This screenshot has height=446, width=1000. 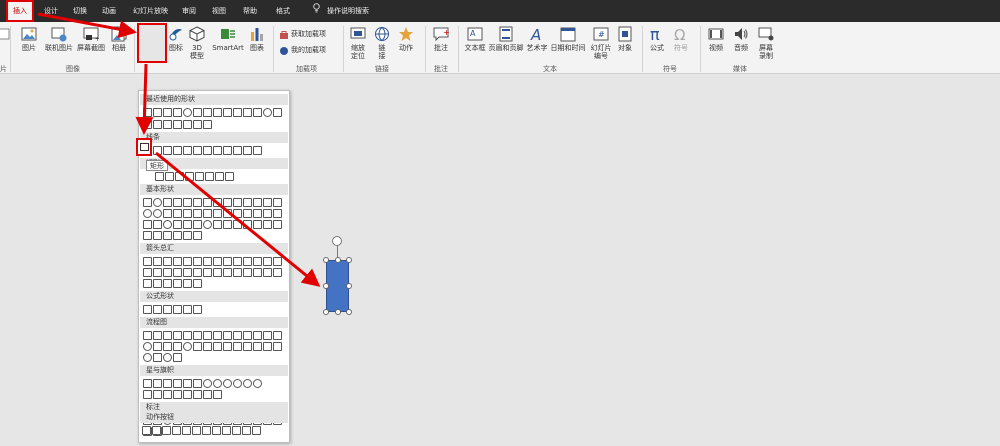 I want to click on arrow-tab-to-shapes, so click(x=87, y=25).